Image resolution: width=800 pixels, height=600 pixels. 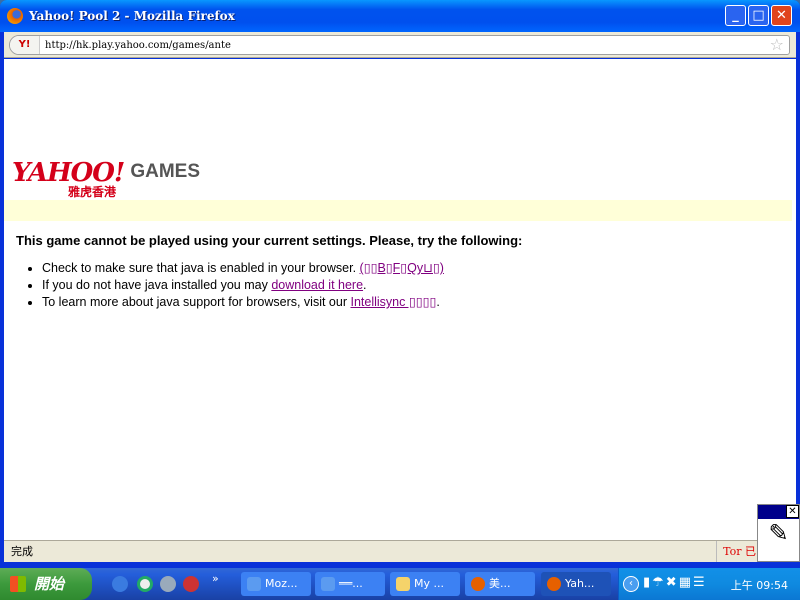 What do you see at coordinates (709, 584) in the screenshot?
I see `system-tray: ‹ ▮☂✖▦☰ 上午 09:54` at bounding box center [709, 584].